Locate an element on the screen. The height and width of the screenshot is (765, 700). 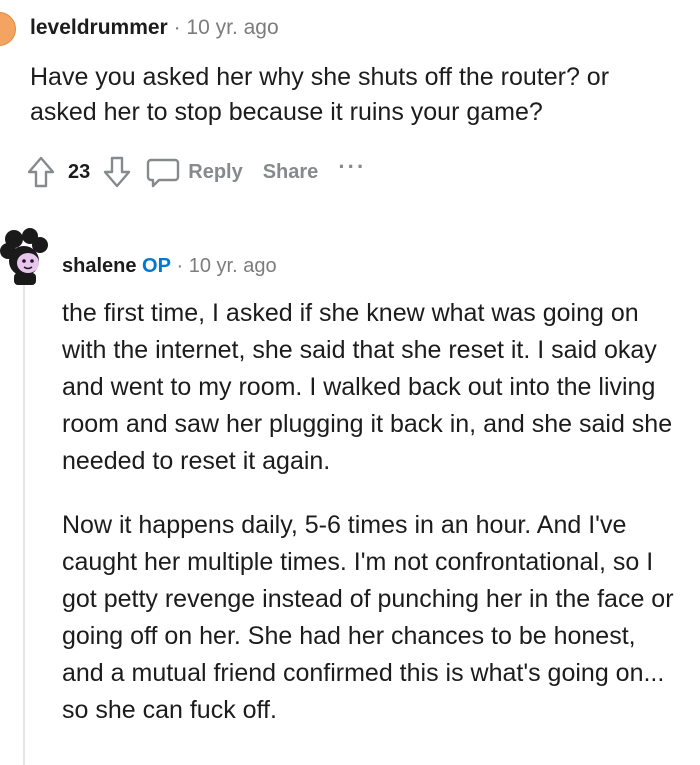
share-button: Share is located at coordinates (291, 172).